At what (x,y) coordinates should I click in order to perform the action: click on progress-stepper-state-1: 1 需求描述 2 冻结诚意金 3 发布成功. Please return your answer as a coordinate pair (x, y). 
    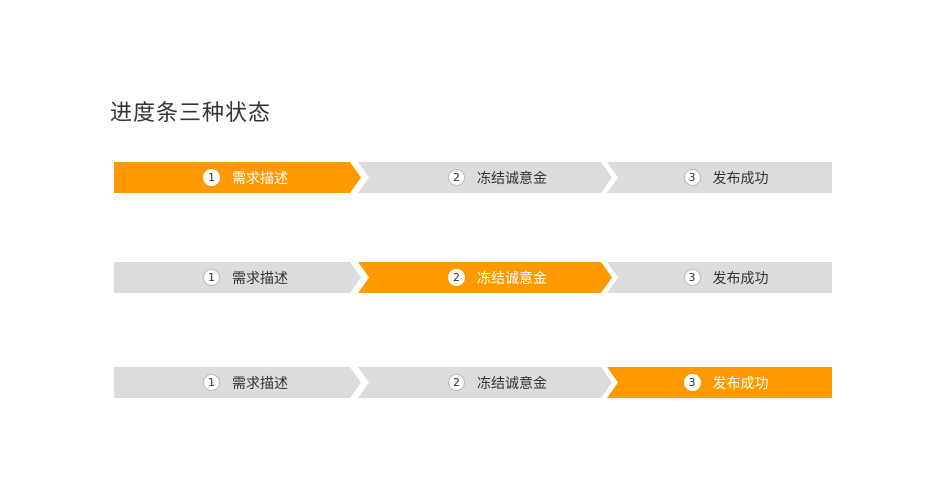
    Looking at the image, I should click on (473, 177).